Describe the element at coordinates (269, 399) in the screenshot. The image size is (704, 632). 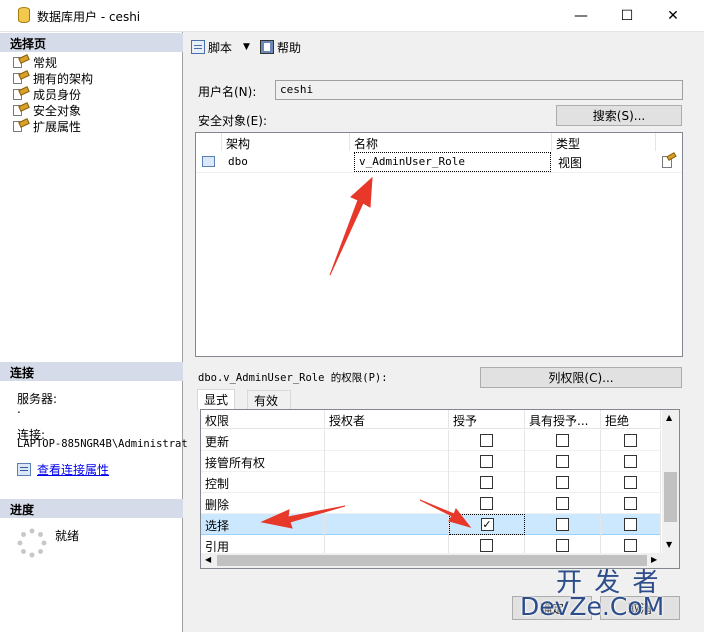
I see `tab-effective: 有效` at that location.